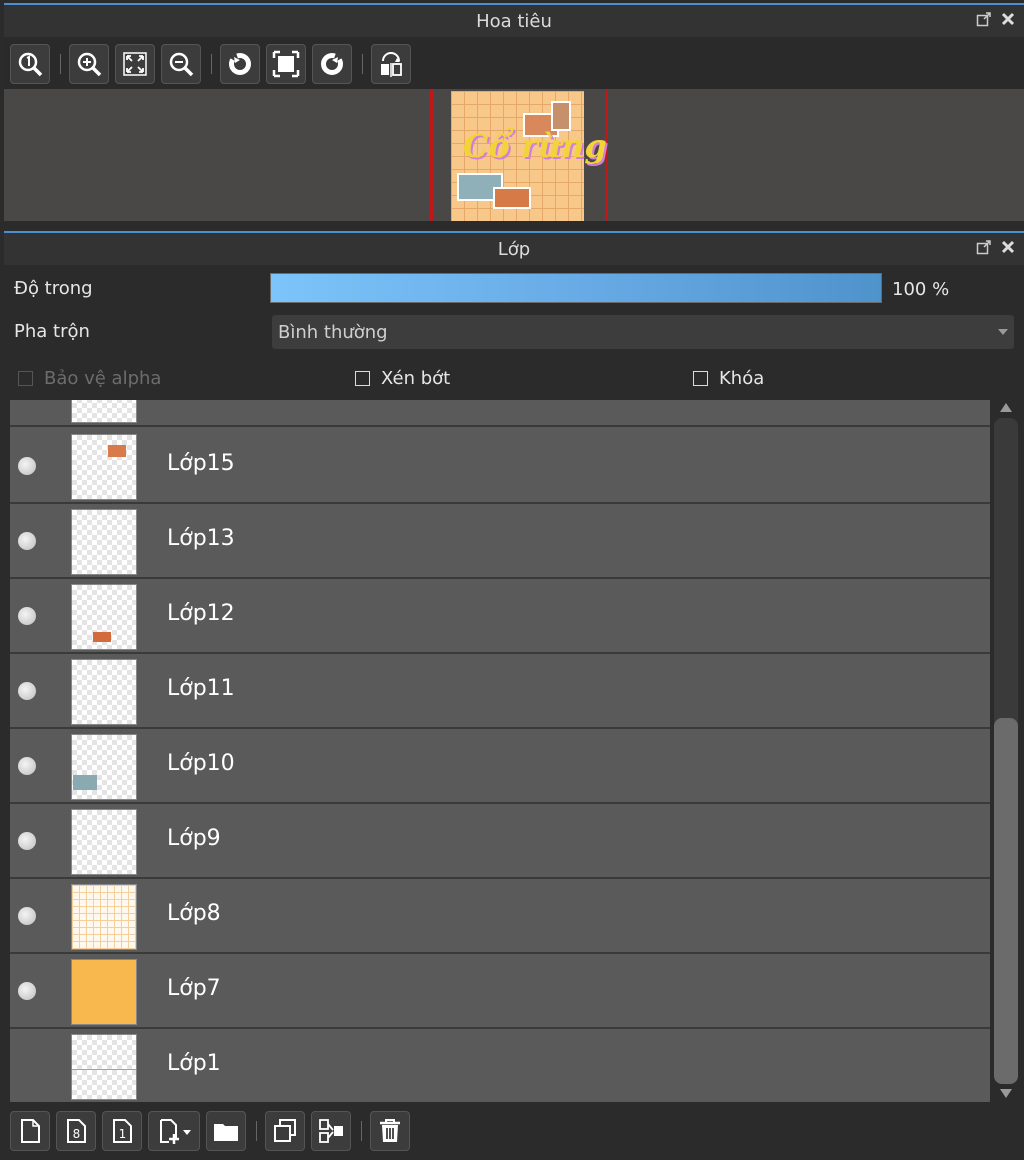 This screenshot has height=1160, width=1024. What do you see at coordinates (500, 413) in the screenshot?
I see `layer-row` at bounding box center [500, 413].